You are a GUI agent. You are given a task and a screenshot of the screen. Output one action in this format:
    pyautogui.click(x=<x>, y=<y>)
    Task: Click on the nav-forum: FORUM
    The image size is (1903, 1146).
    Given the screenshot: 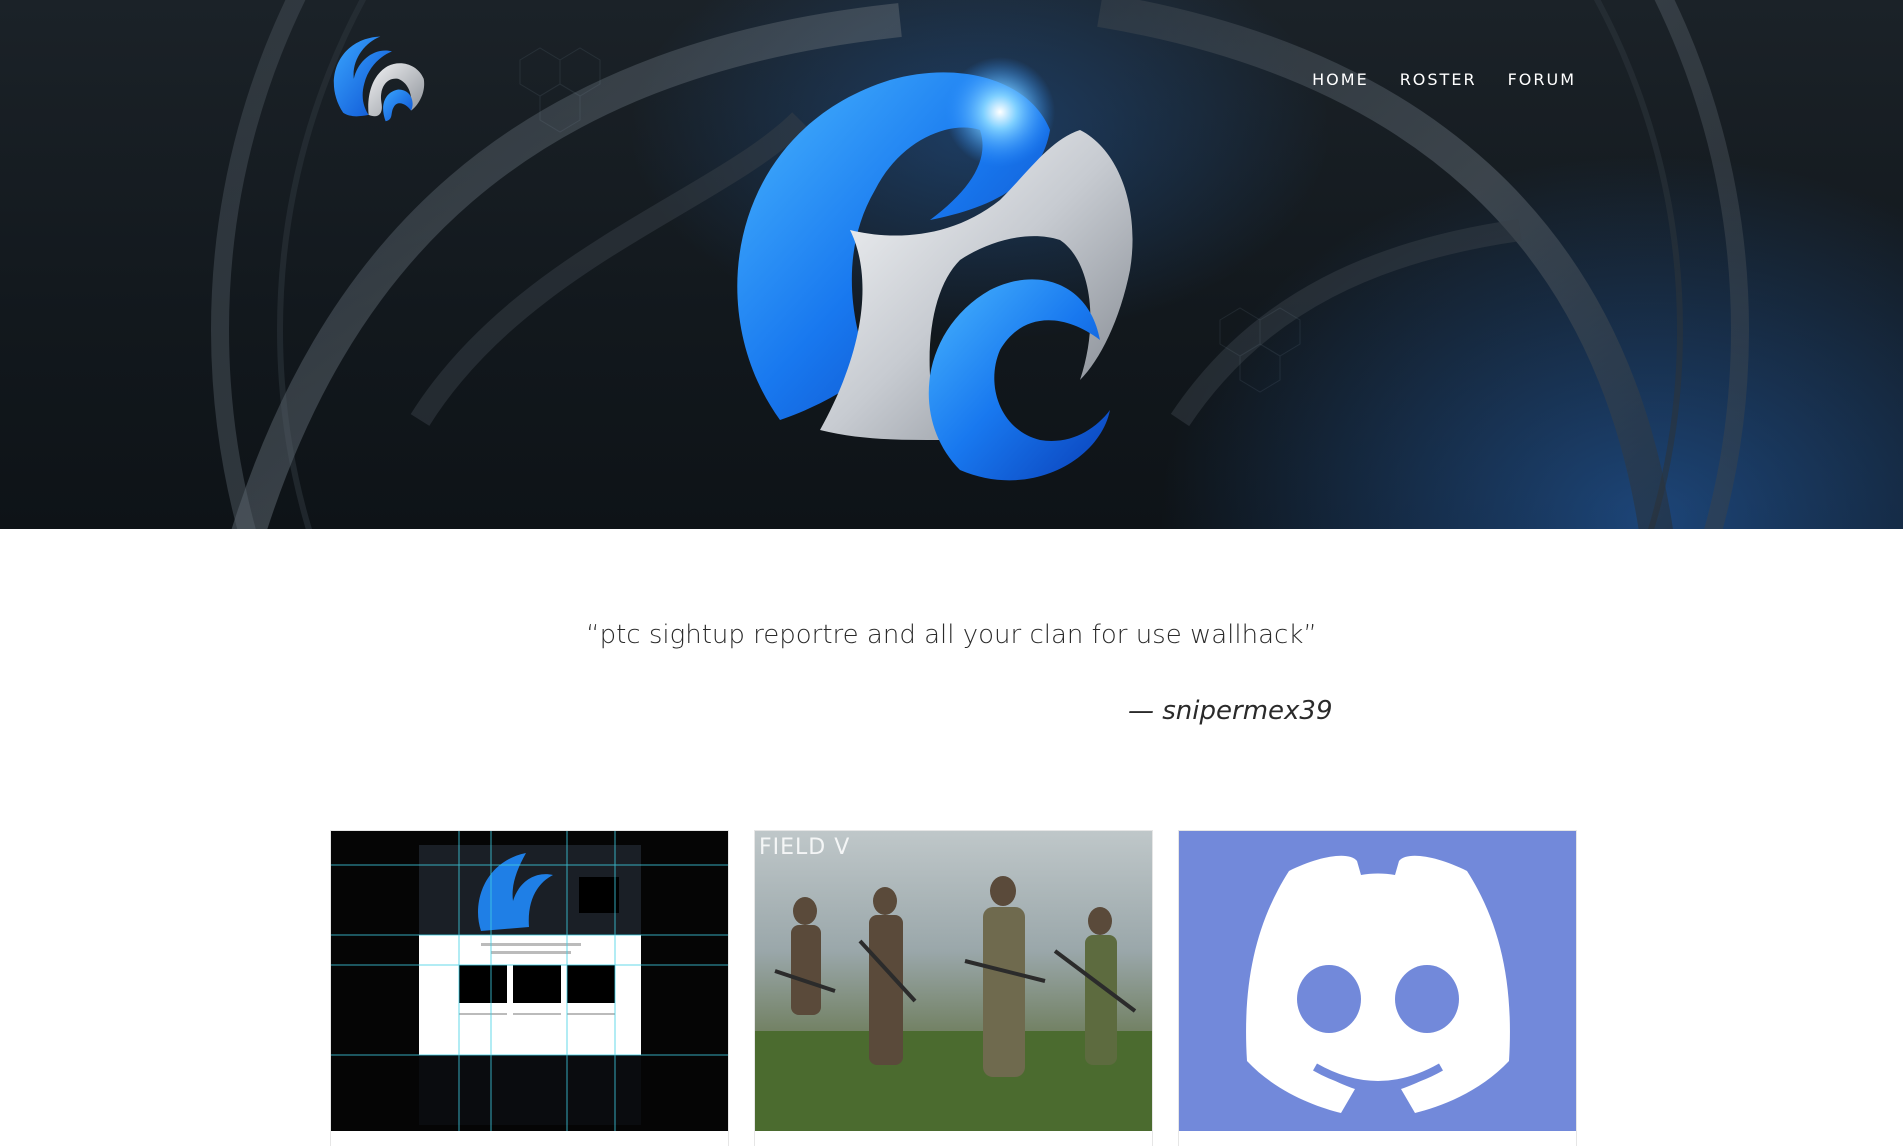 What is the action you would take?
    pyautogui.click(x=1542, y=79)
    